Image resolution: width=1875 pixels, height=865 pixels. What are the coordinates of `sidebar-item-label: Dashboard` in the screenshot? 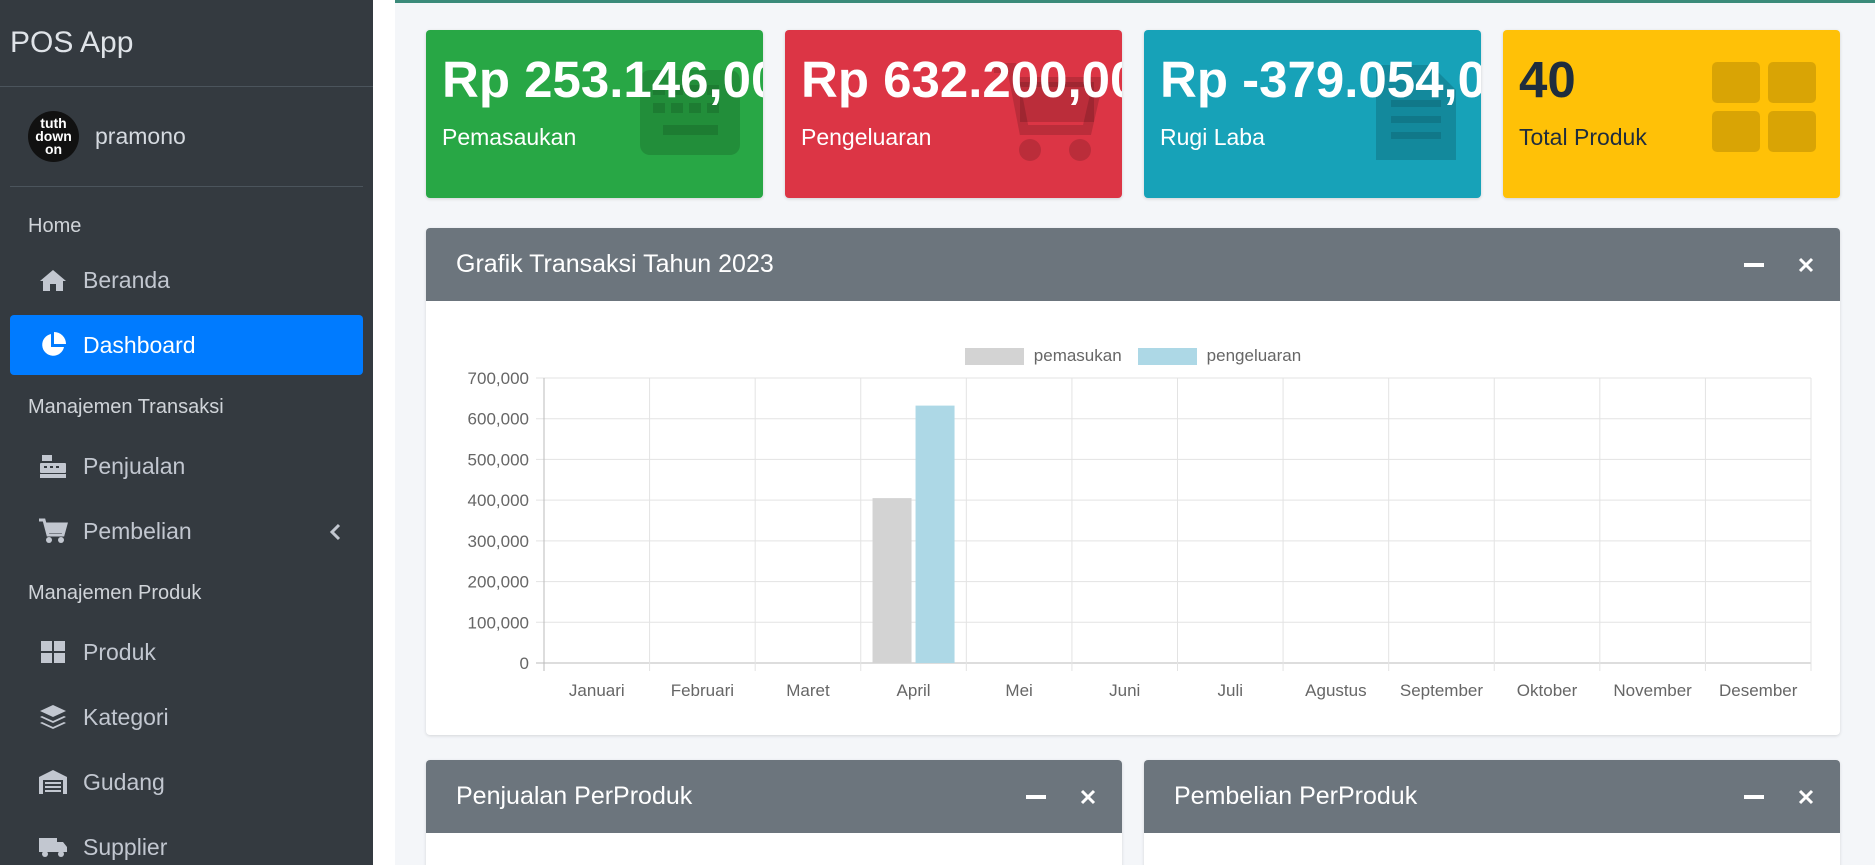 It's located at (139, 344).